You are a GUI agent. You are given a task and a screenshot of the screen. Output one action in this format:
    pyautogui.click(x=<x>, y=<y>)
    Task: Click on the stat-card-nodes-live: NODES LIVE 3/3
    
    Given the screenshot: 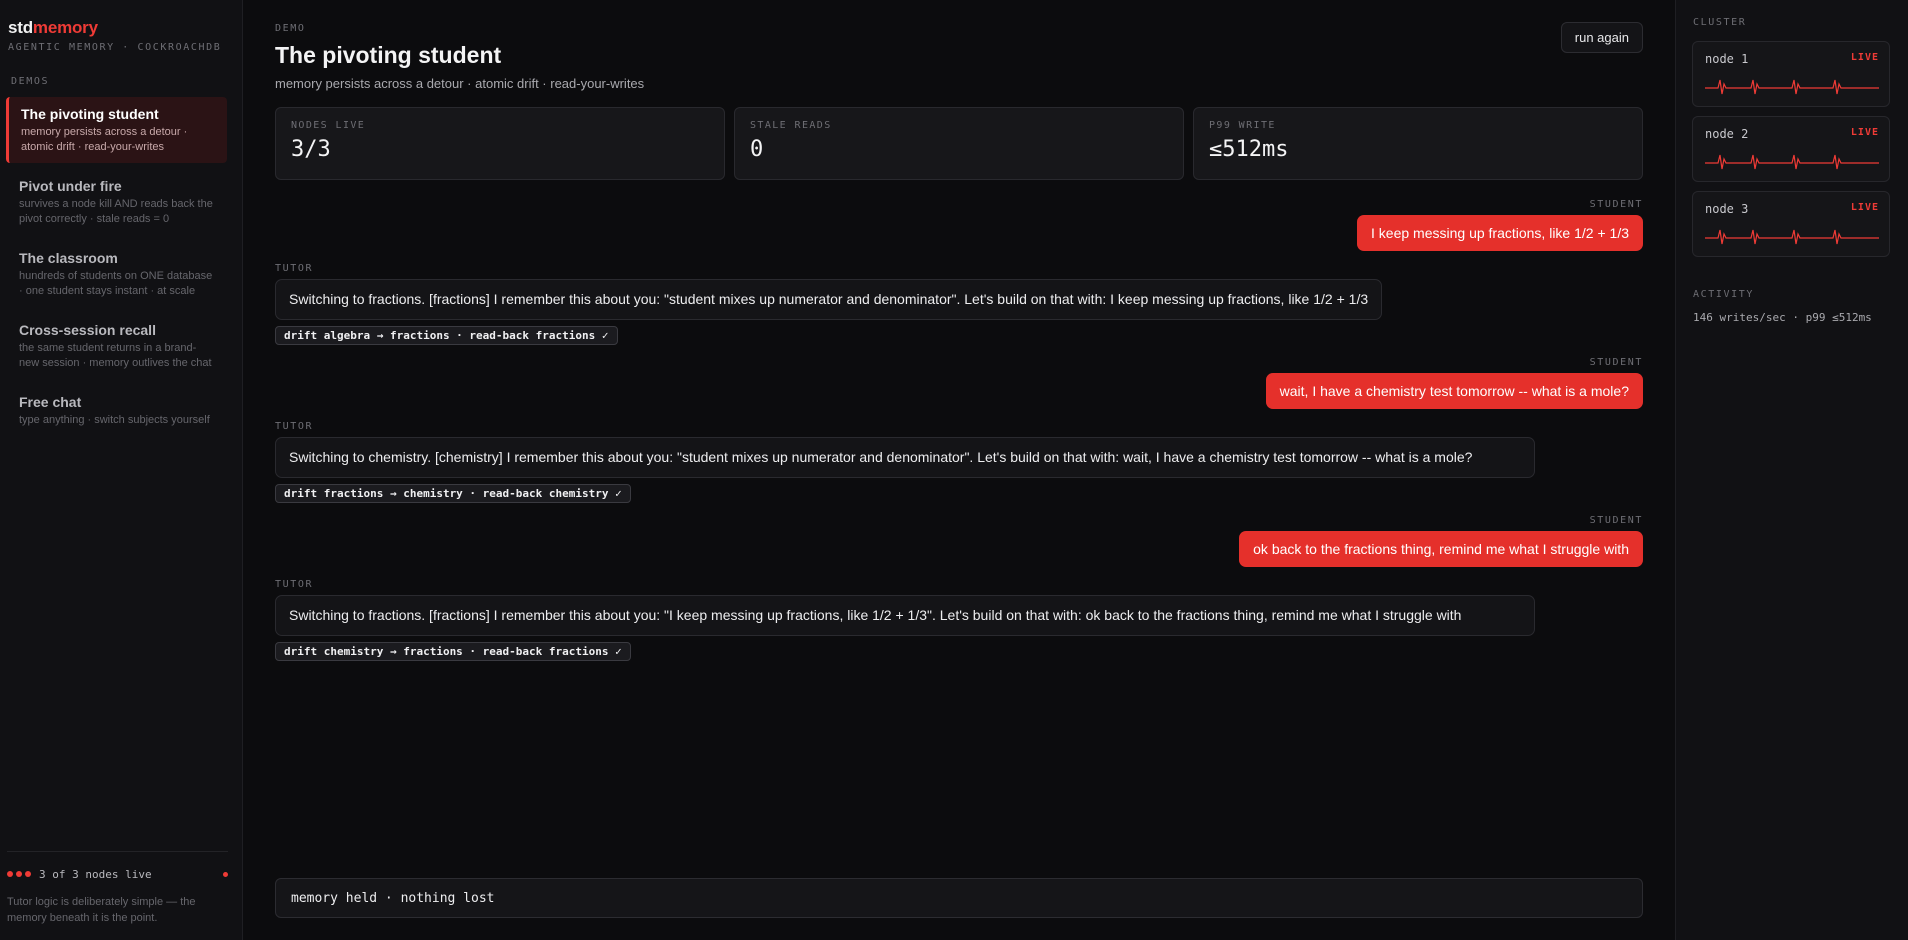 What is the action you would take?
    pyautogui.click(x=500, y=143)
    